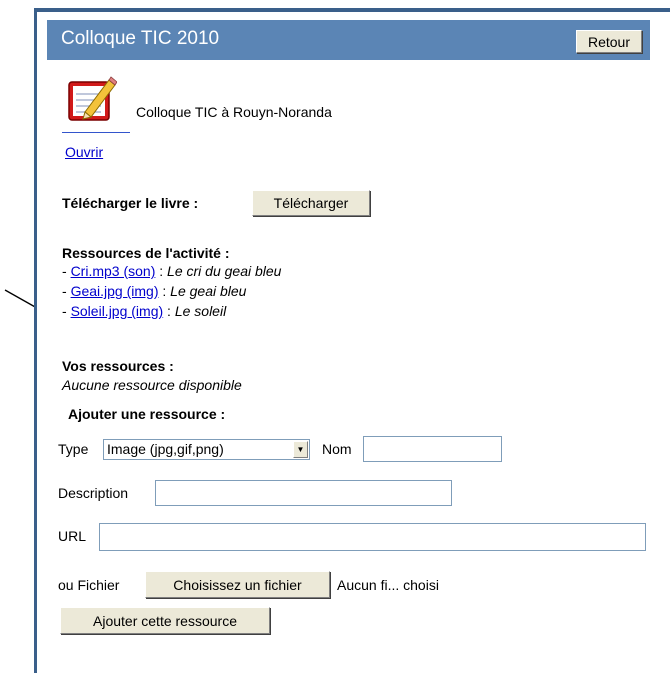  I want to click on file-label: ou Fichier, so click(89, 585).